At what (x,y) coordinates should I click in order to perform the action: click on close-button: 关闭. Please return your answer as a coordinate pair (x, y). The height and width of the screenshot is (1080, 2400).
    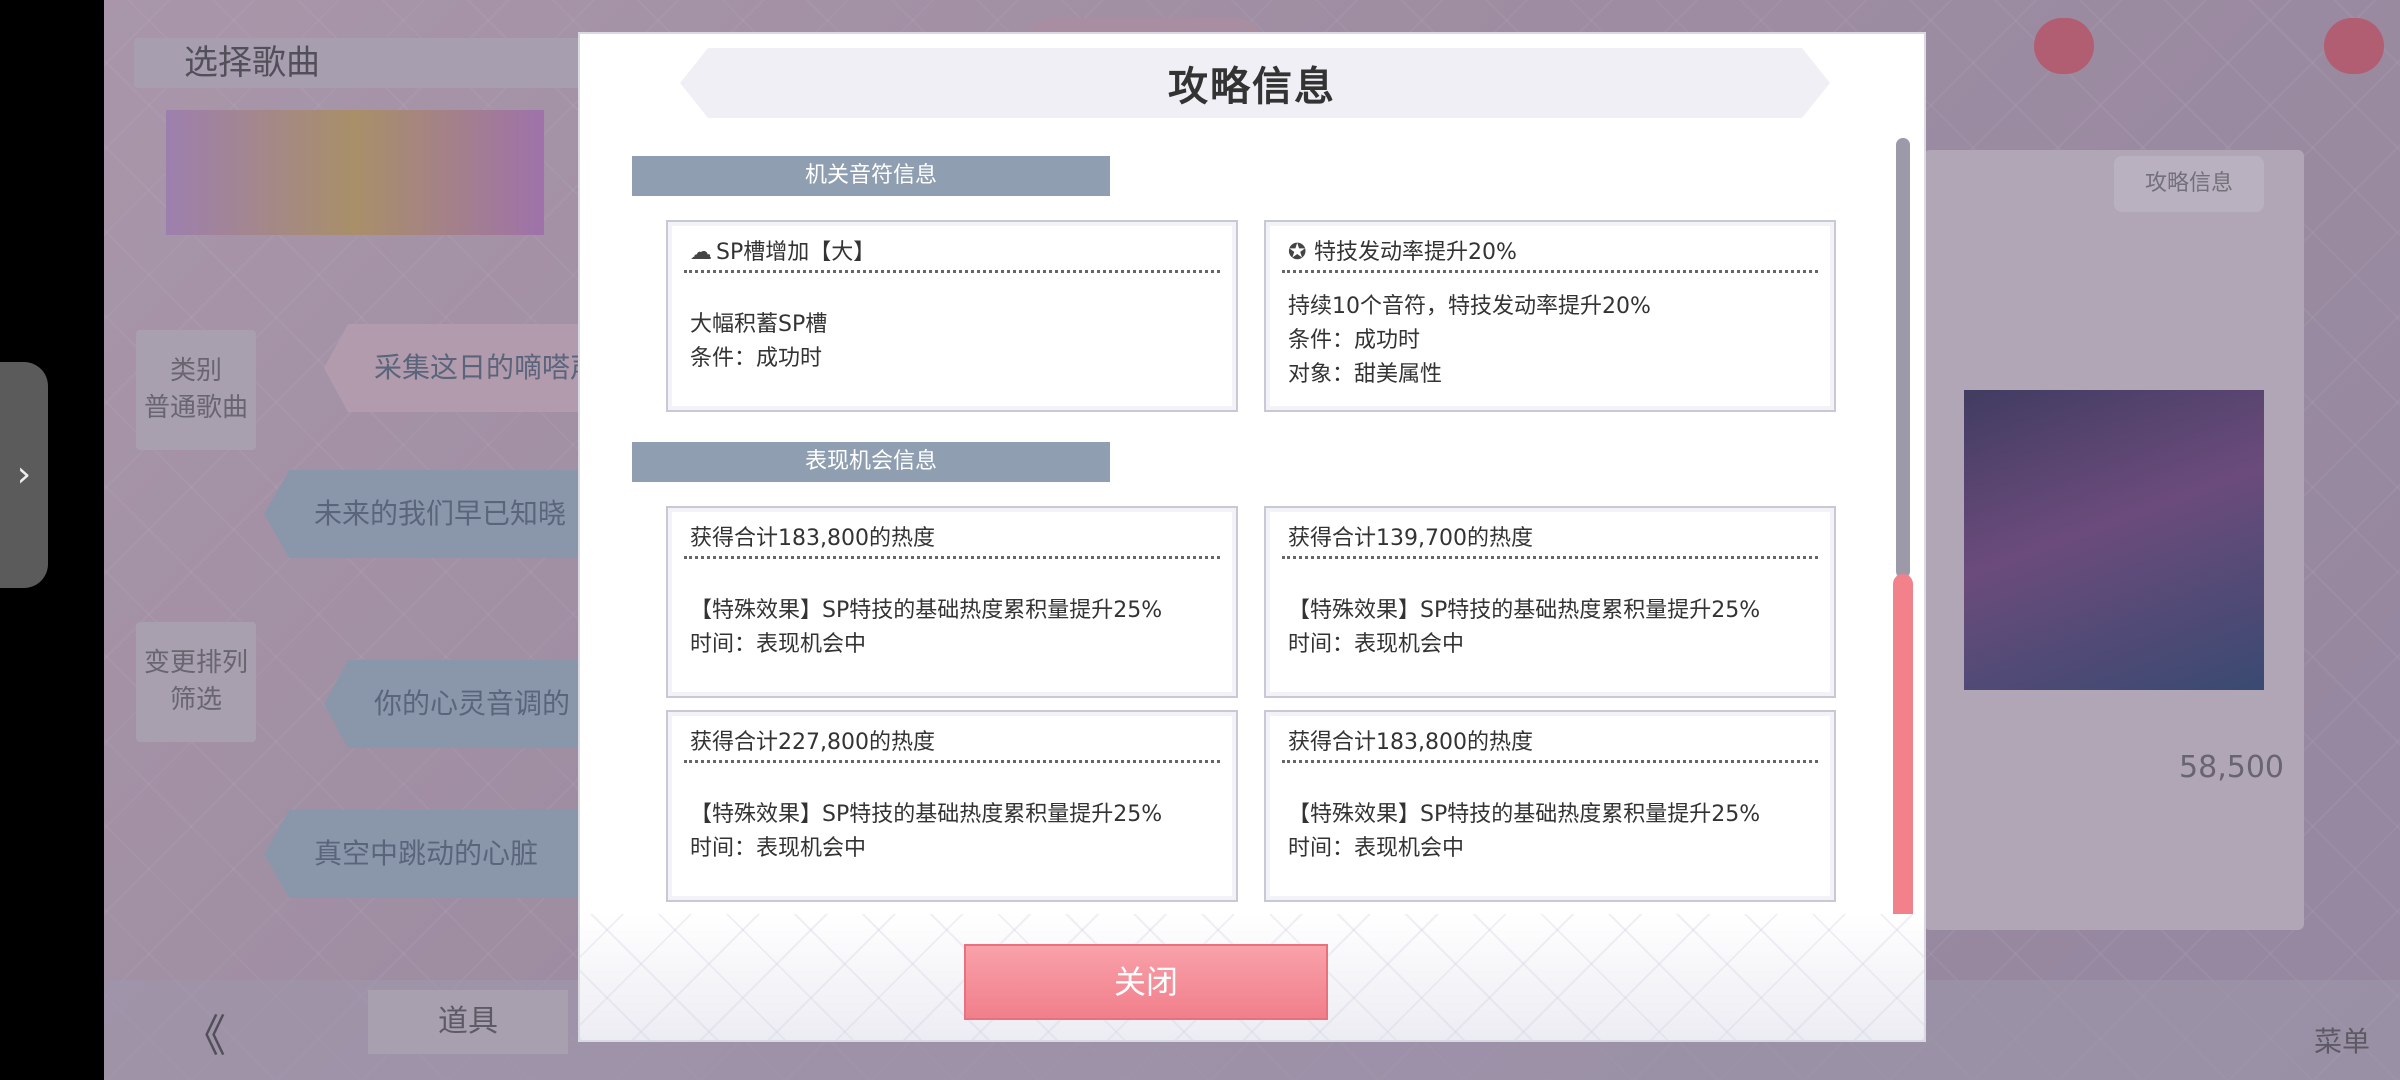
    Looking at the image, I should click on (1146, 982).